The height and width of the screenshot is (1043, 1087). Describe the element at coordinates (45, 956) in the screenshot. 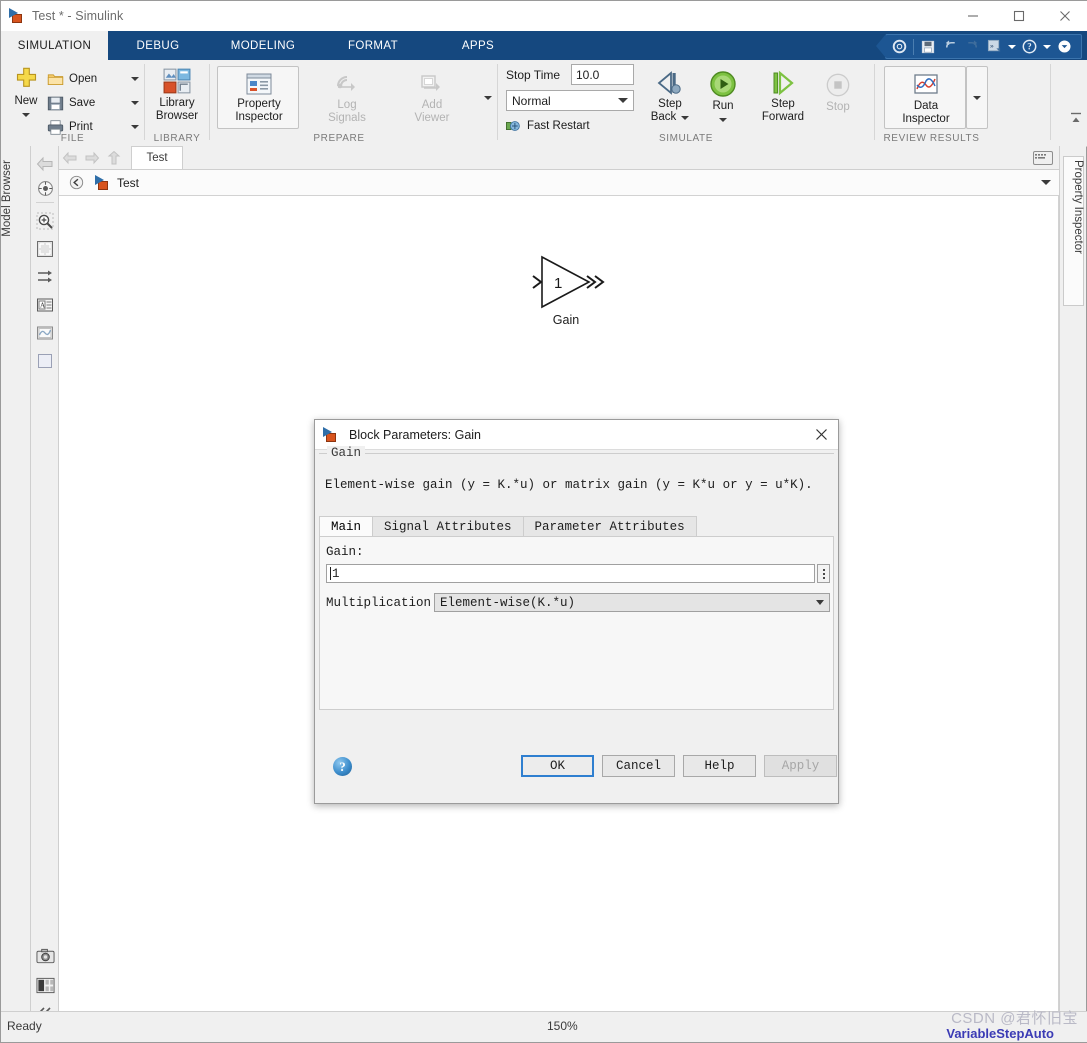

I see `camera-icon` at that location.